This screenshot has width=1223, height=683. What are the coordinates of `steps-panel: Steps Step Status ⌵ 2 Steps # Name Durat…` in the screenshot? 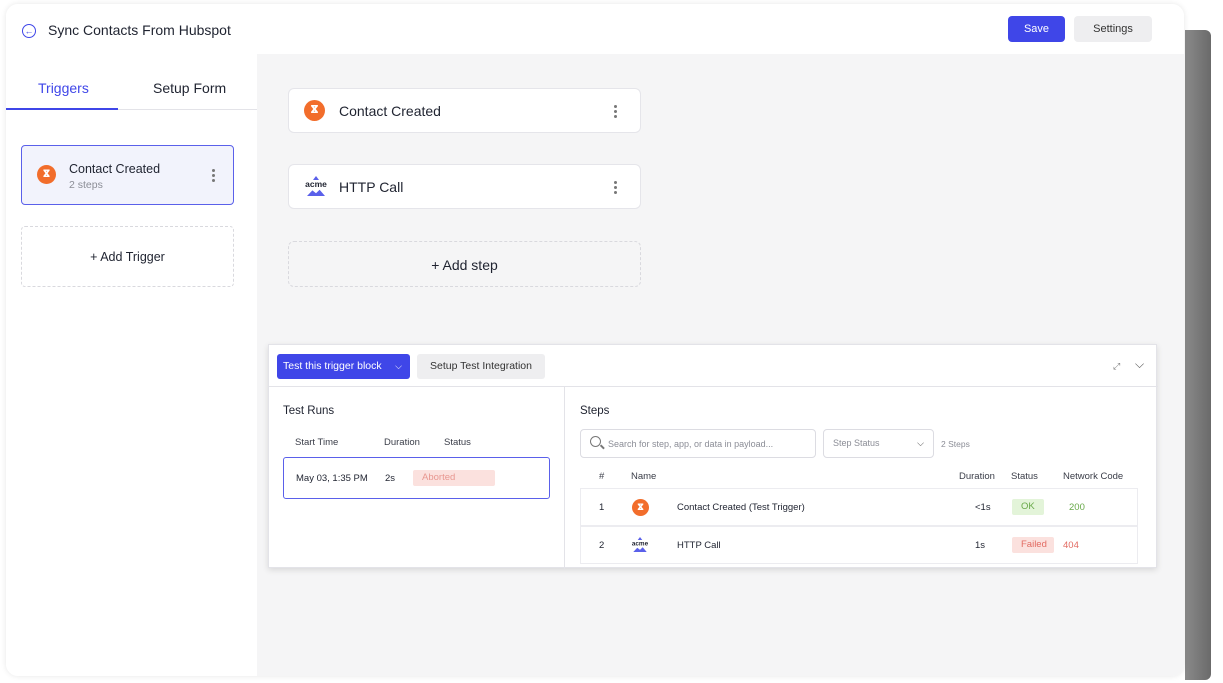 It's located at (861, 478).